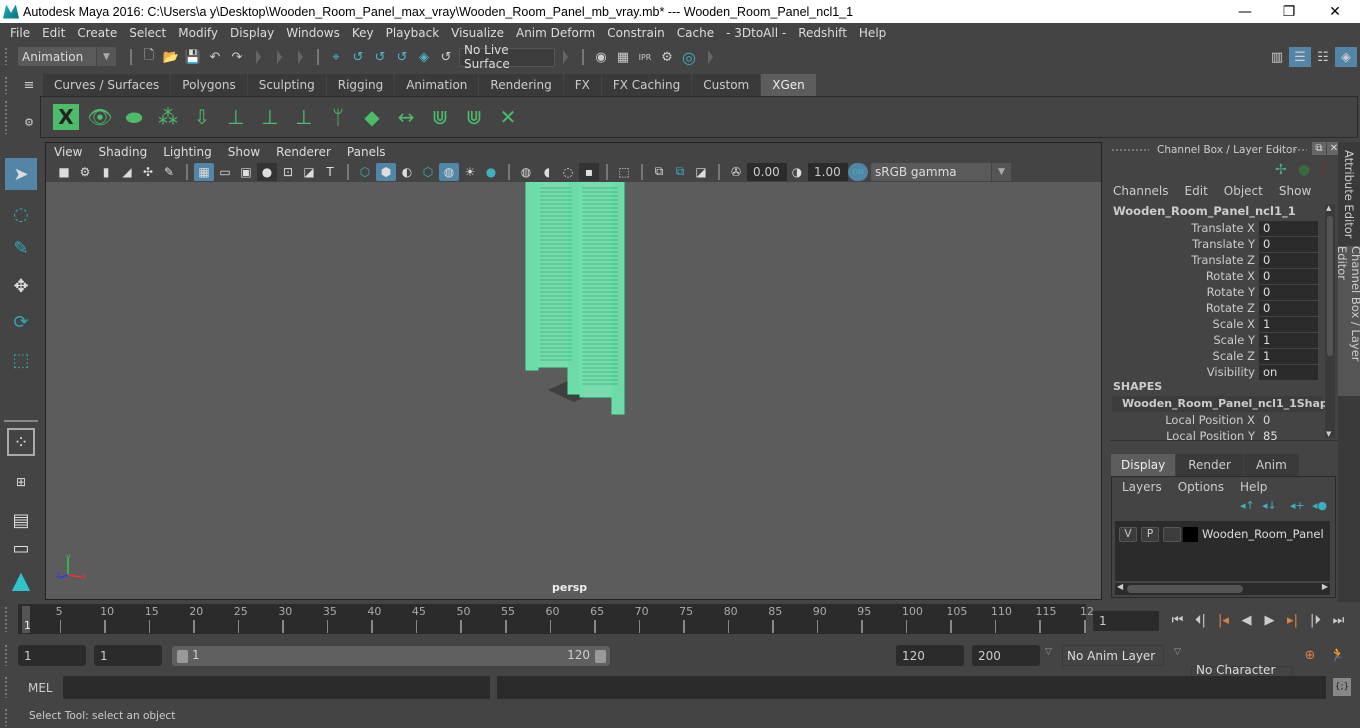 The image size is (1360, 728). I want to click on image-plane-icon: ◢, so click(127, 172).